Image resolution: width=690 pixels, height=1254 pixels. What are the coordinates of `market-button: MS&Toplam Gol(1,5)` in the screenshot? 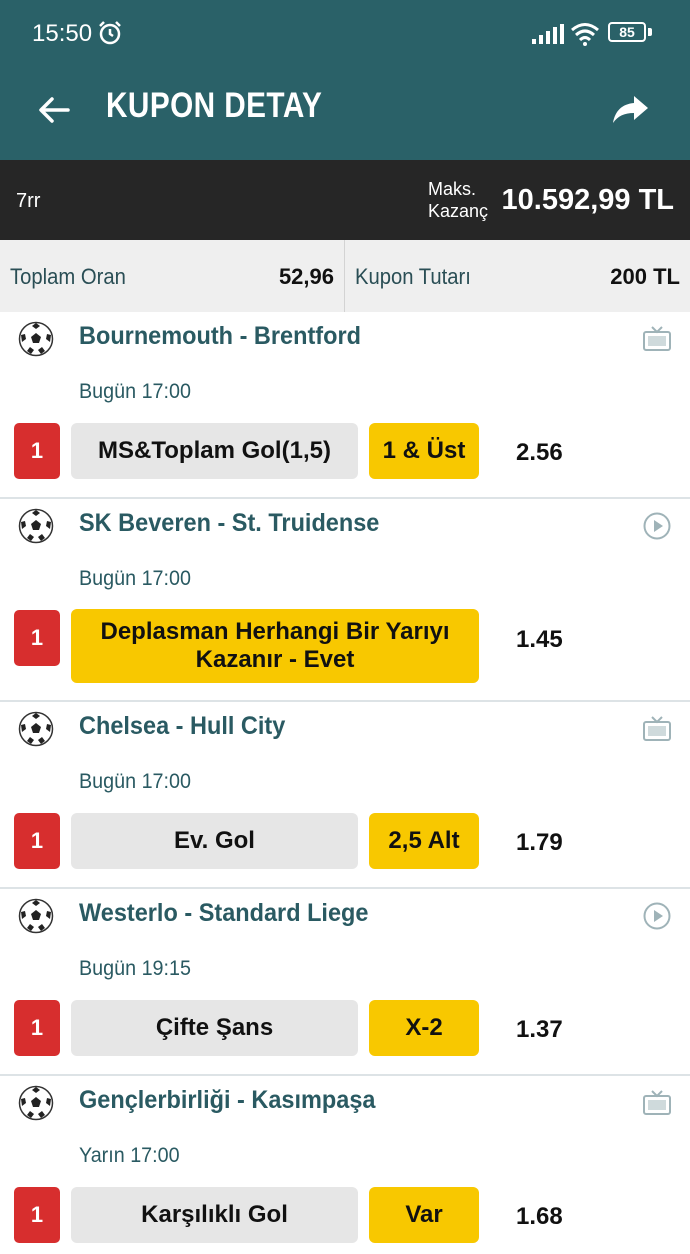 It's located at (214, 451).